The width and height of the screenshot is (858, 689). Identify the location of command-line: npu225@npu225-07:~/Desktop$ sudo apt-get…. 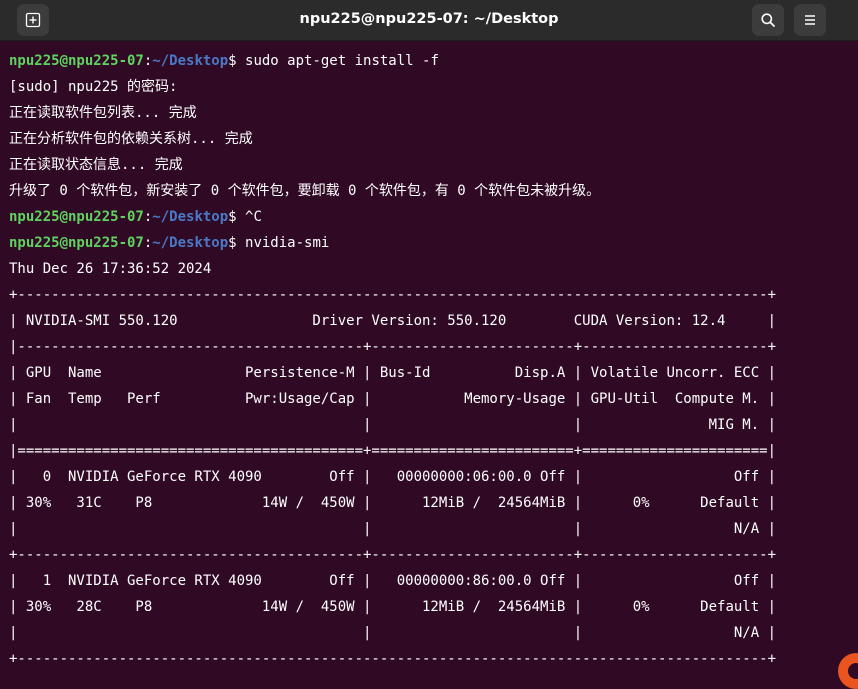
(429, 61).